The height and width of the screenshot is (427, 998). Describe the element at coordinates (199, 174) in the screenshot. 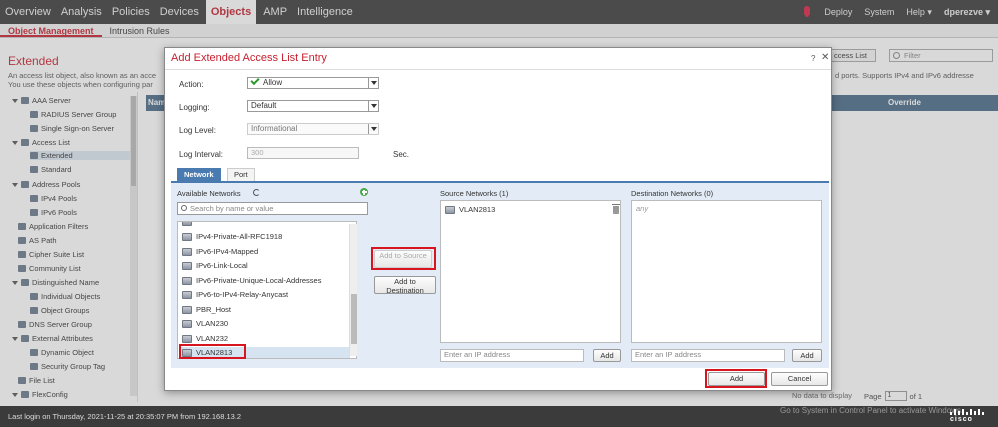

I see `tab-network: Network` at that location.